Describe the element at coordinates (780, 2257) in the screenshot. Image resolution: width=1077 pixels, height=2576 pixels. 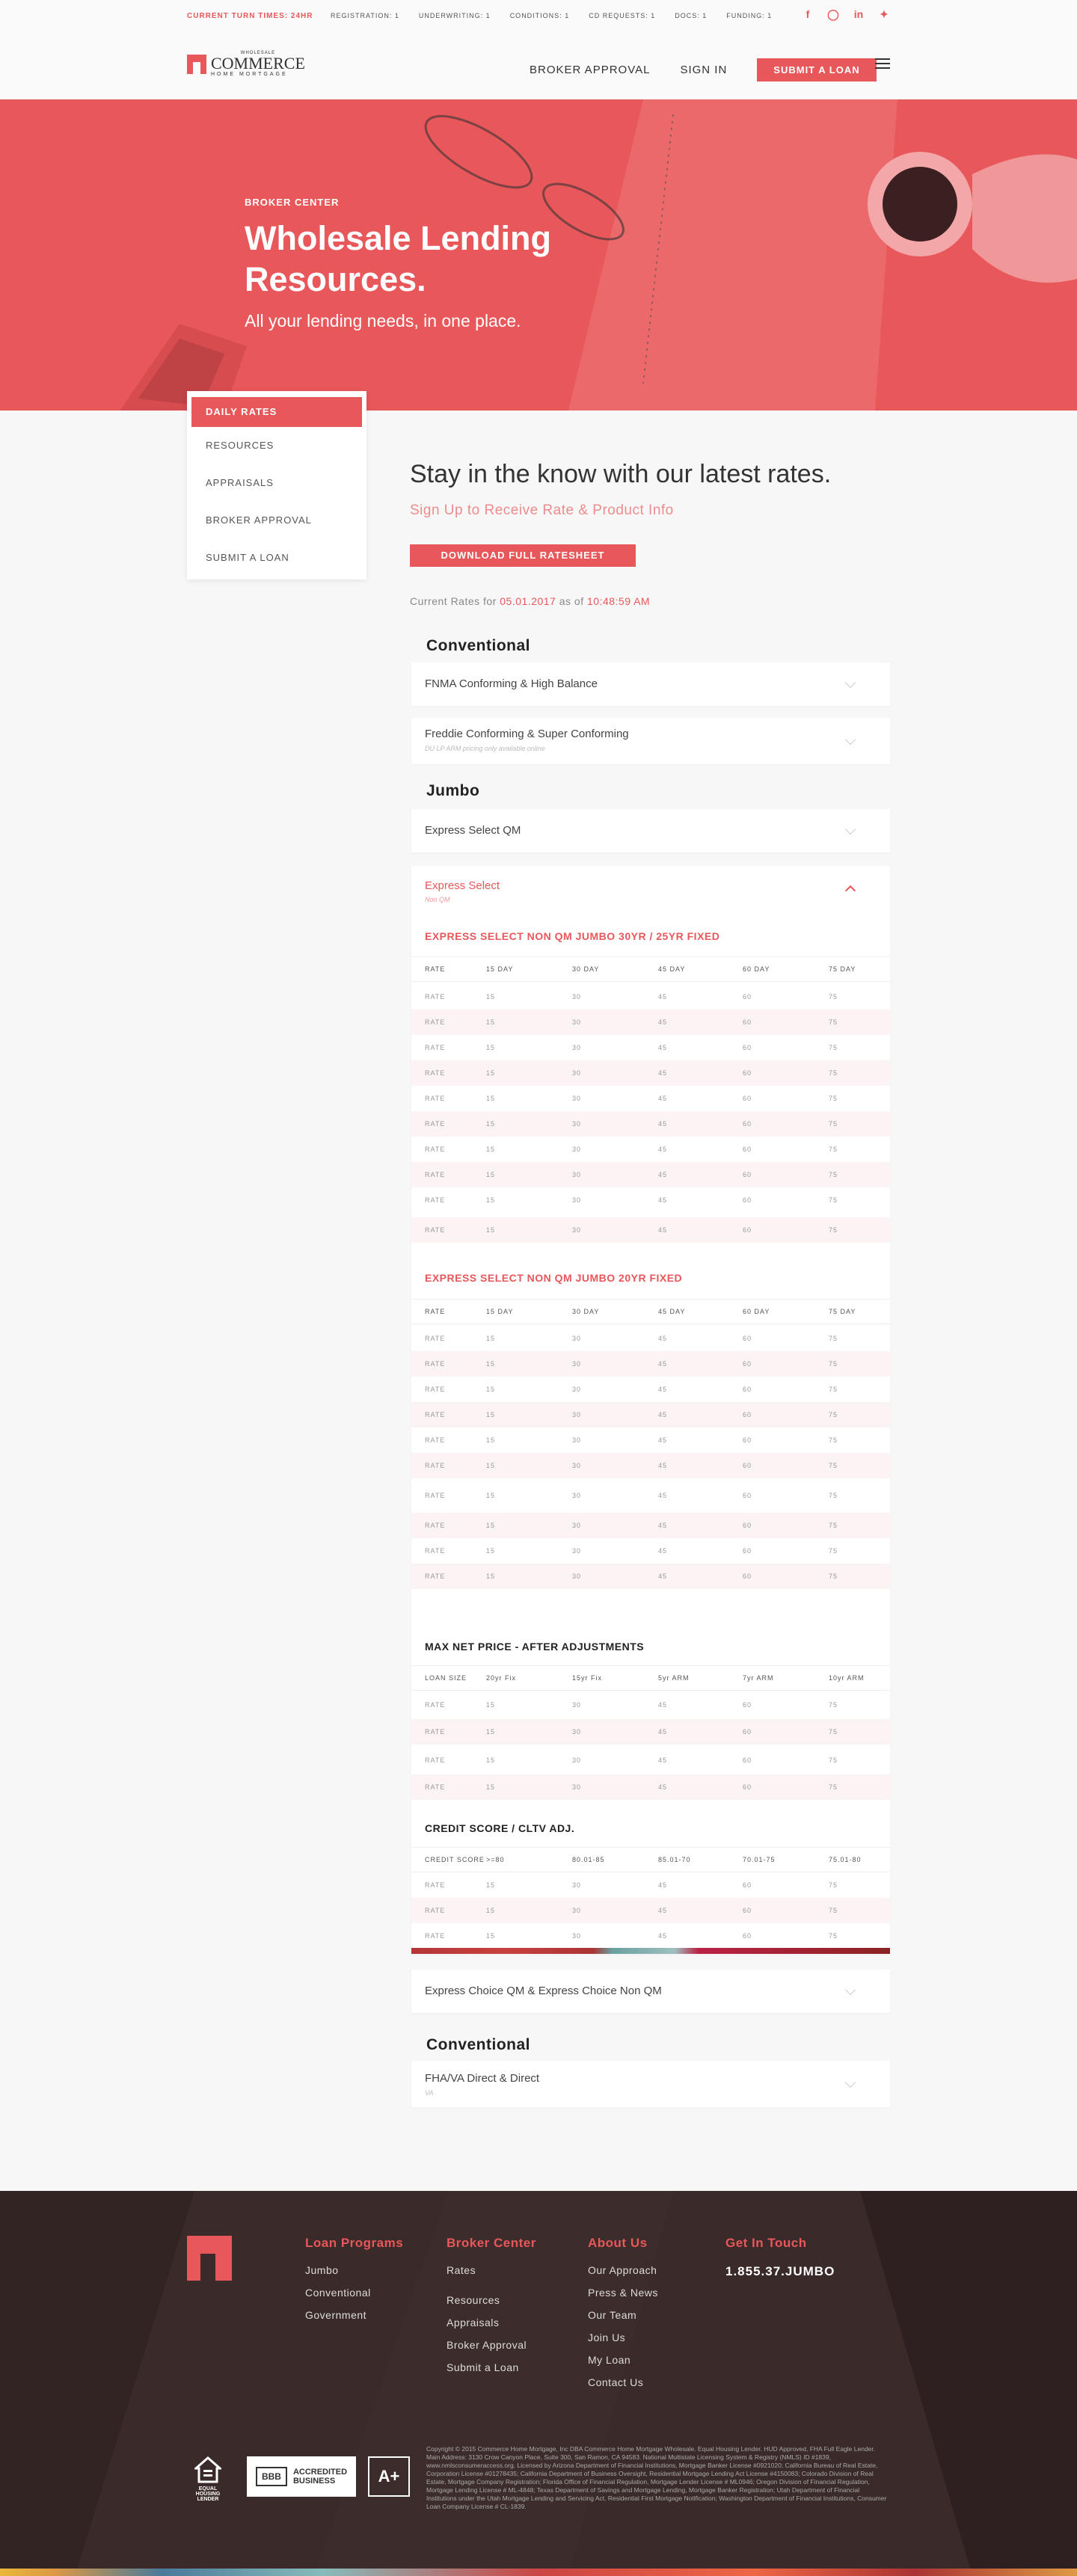
I see `footer-col-get-in-touch: Get In Touch 1.855.37.JUMBO` at that location.